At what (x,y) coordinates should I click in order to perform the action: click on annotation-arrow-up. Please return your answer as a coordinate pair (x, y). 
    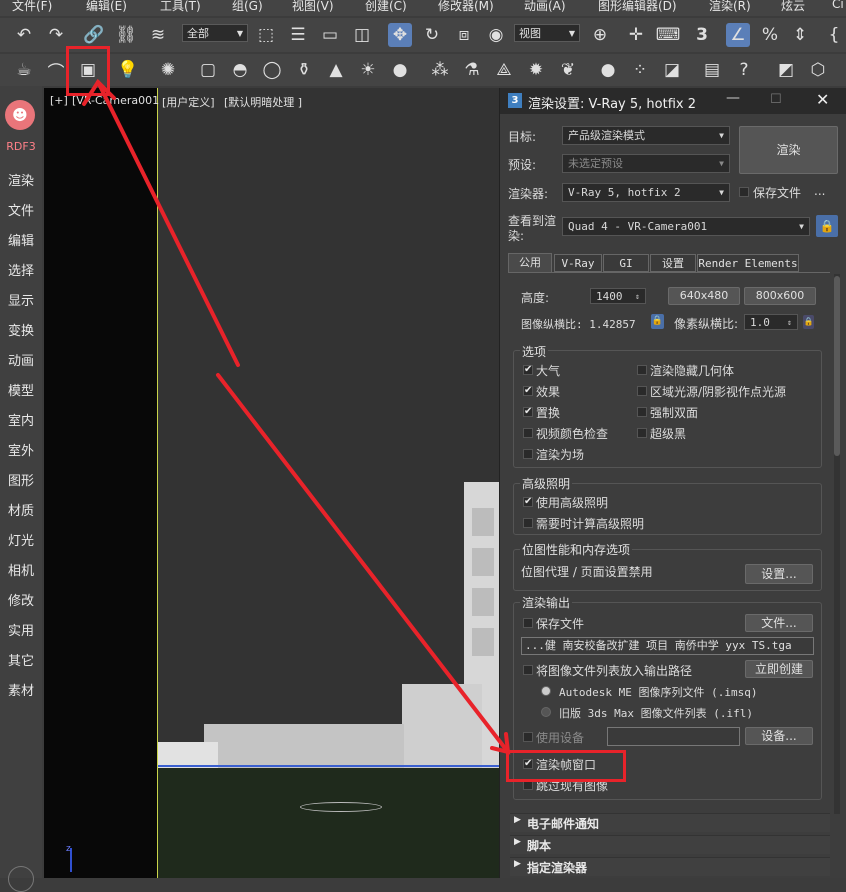
    Looking at the image, I should click on (168, 223).